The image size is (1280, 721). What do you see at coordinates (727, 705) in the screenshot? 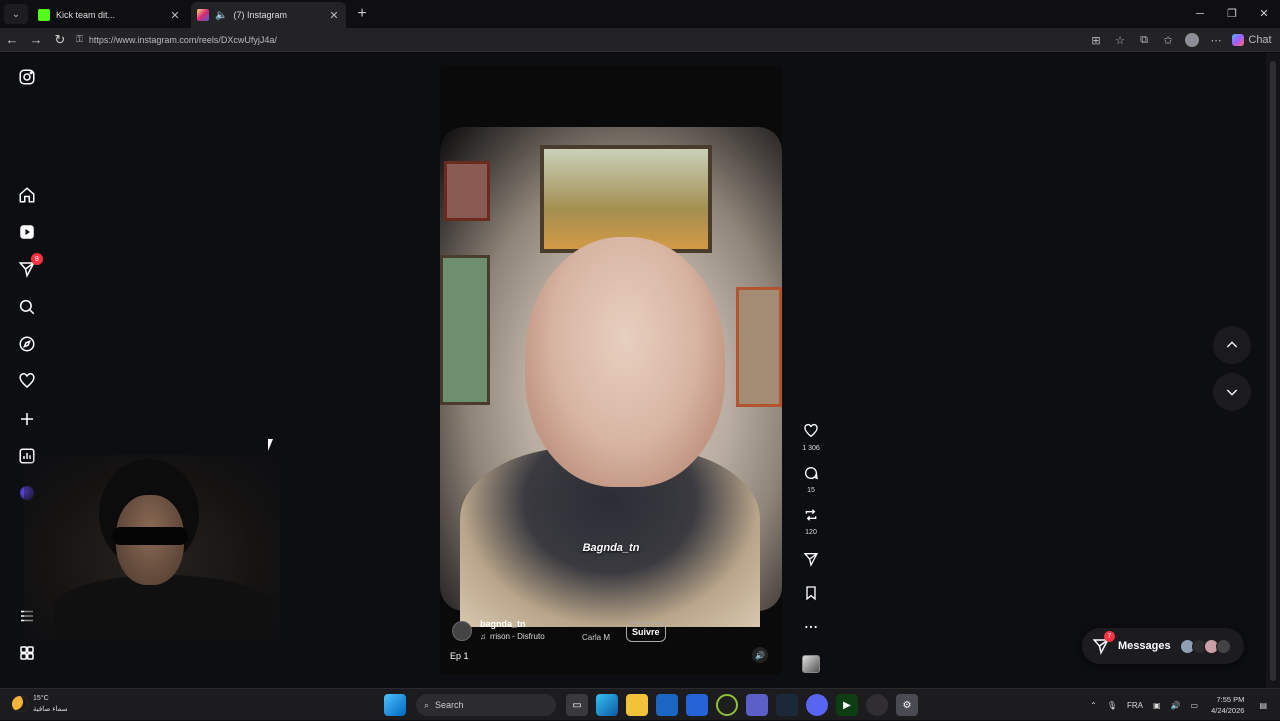
I see `xbox-icon` at bounding box center [727, 705].